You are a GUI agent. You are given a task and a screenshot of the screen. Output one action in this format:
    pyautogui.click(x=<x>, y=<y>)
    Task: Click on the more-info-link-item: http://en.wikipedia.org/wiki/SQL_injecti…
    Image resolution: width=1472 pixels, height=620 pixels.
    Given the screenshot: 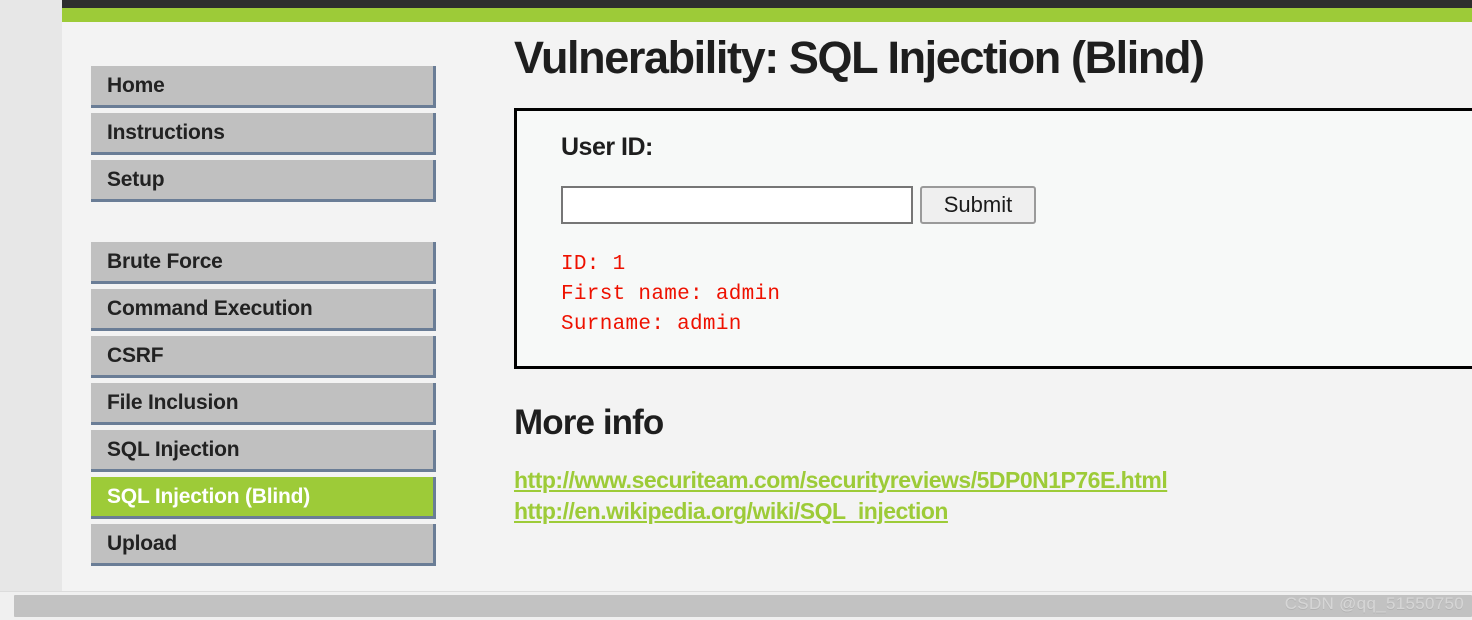 What is the action you would take?
    pyautogui.click(x=993, y=511)
    